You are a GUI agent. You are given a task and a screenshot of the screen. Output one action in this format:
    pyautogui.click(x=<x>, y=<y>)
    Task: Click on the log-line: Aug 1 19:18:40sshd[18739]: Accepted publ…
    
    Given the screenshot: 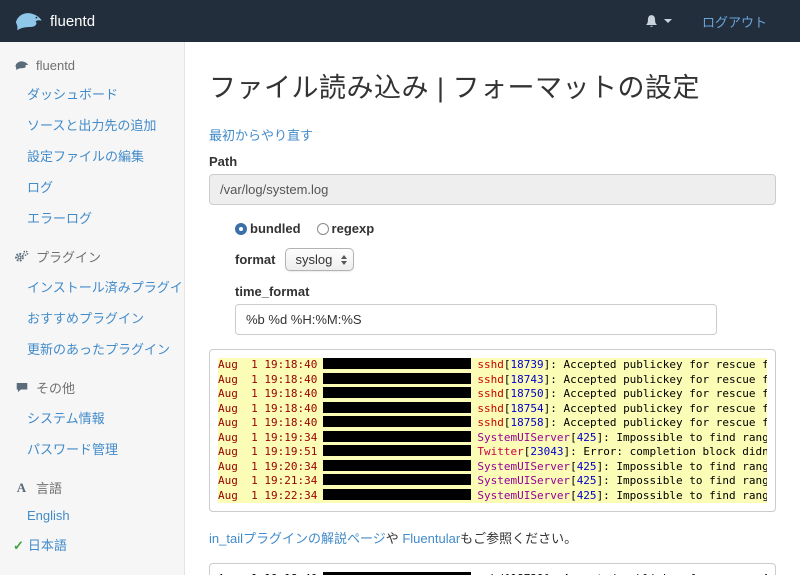 What is the action you would take?
    pyautogui.click(x=492, y=365)
    